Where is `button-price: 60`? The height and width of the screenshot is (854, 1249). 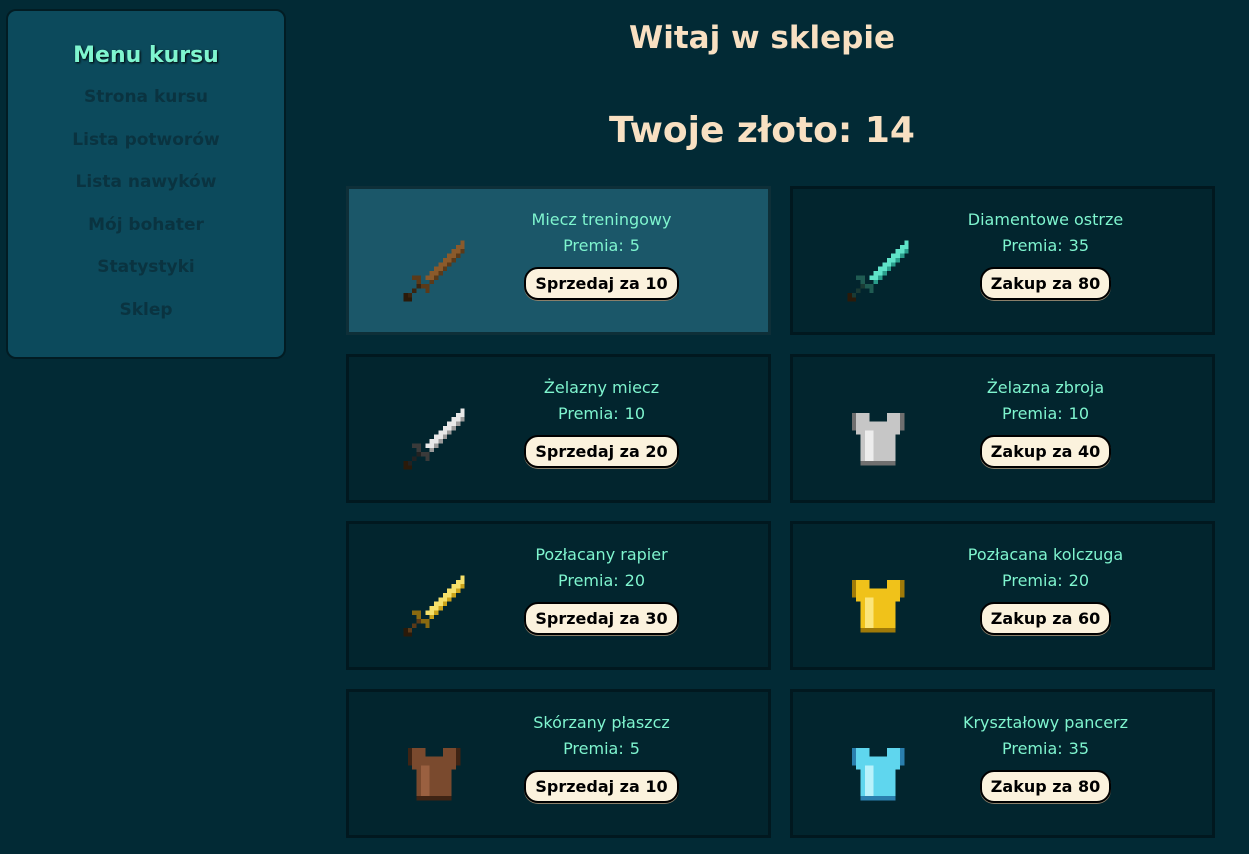
button-price: 60 is located at coordinates (1089, 618).